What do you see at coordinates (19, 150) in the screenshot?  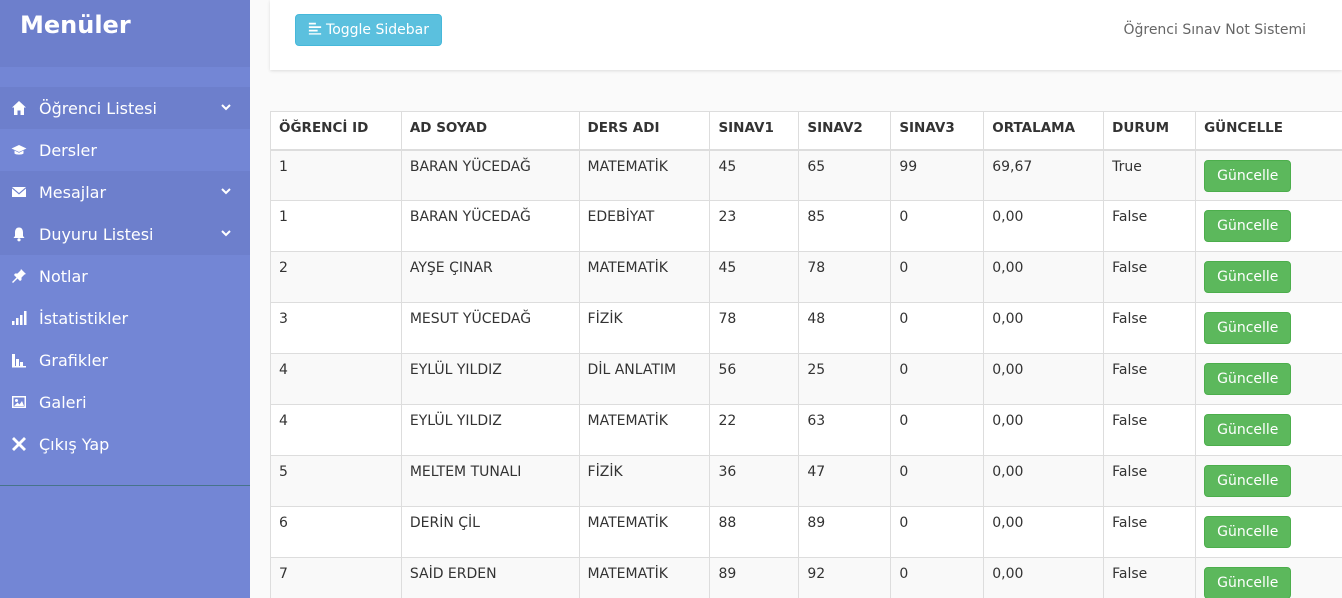 I see `graduation-cap-icon` at bounding box center [19, 150].